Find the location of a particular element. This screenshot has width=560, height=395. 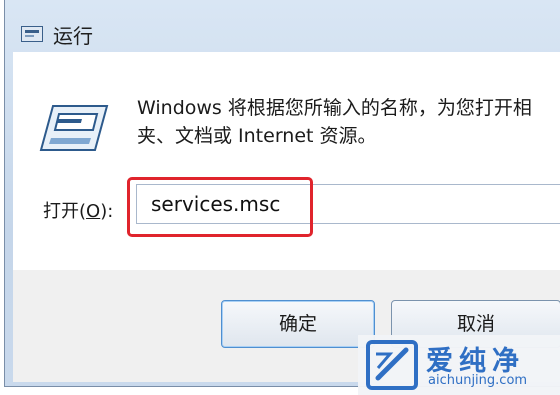

watermark-url: aichunjing.com is located at coordinates (478, 380).